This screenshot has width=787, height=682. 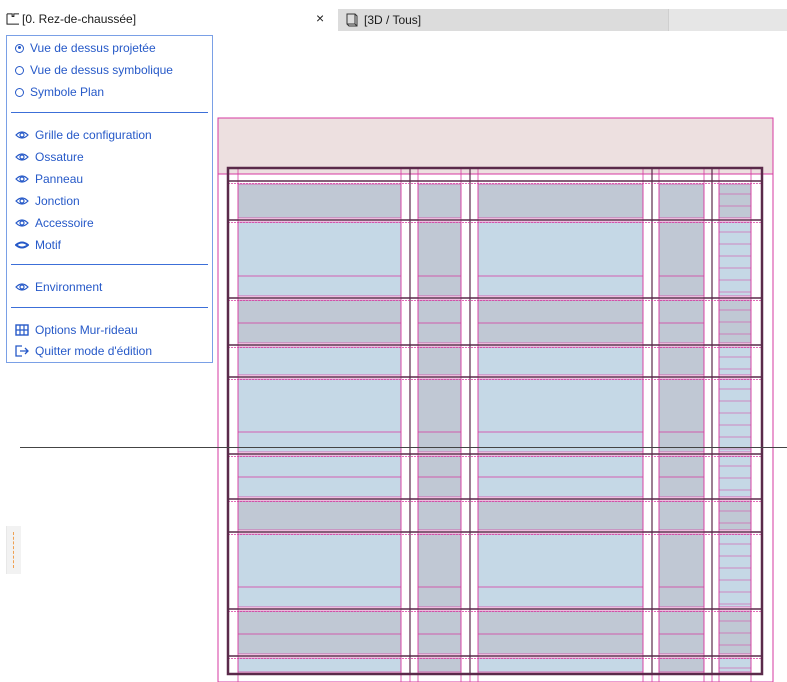 I want to click on option-symbole-plan: Symbole Plan, so click(x=59, y=92).